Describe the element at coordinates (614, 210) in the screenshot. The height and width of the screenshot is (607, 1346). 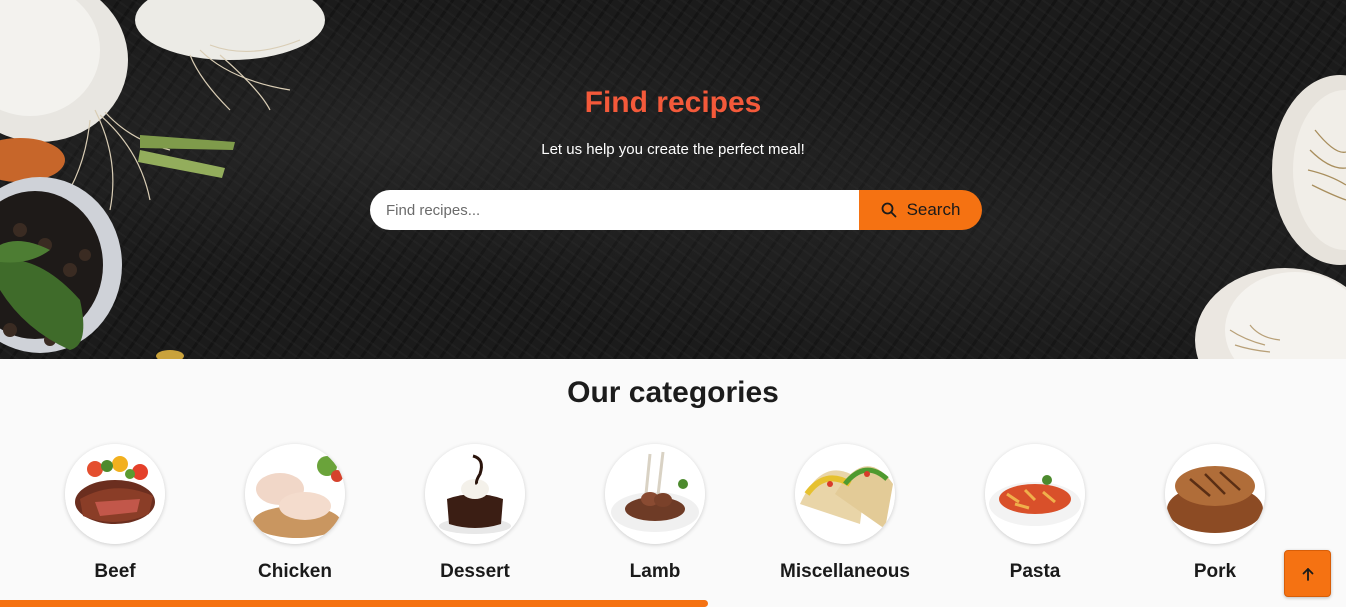
I see `search-input` at that location.